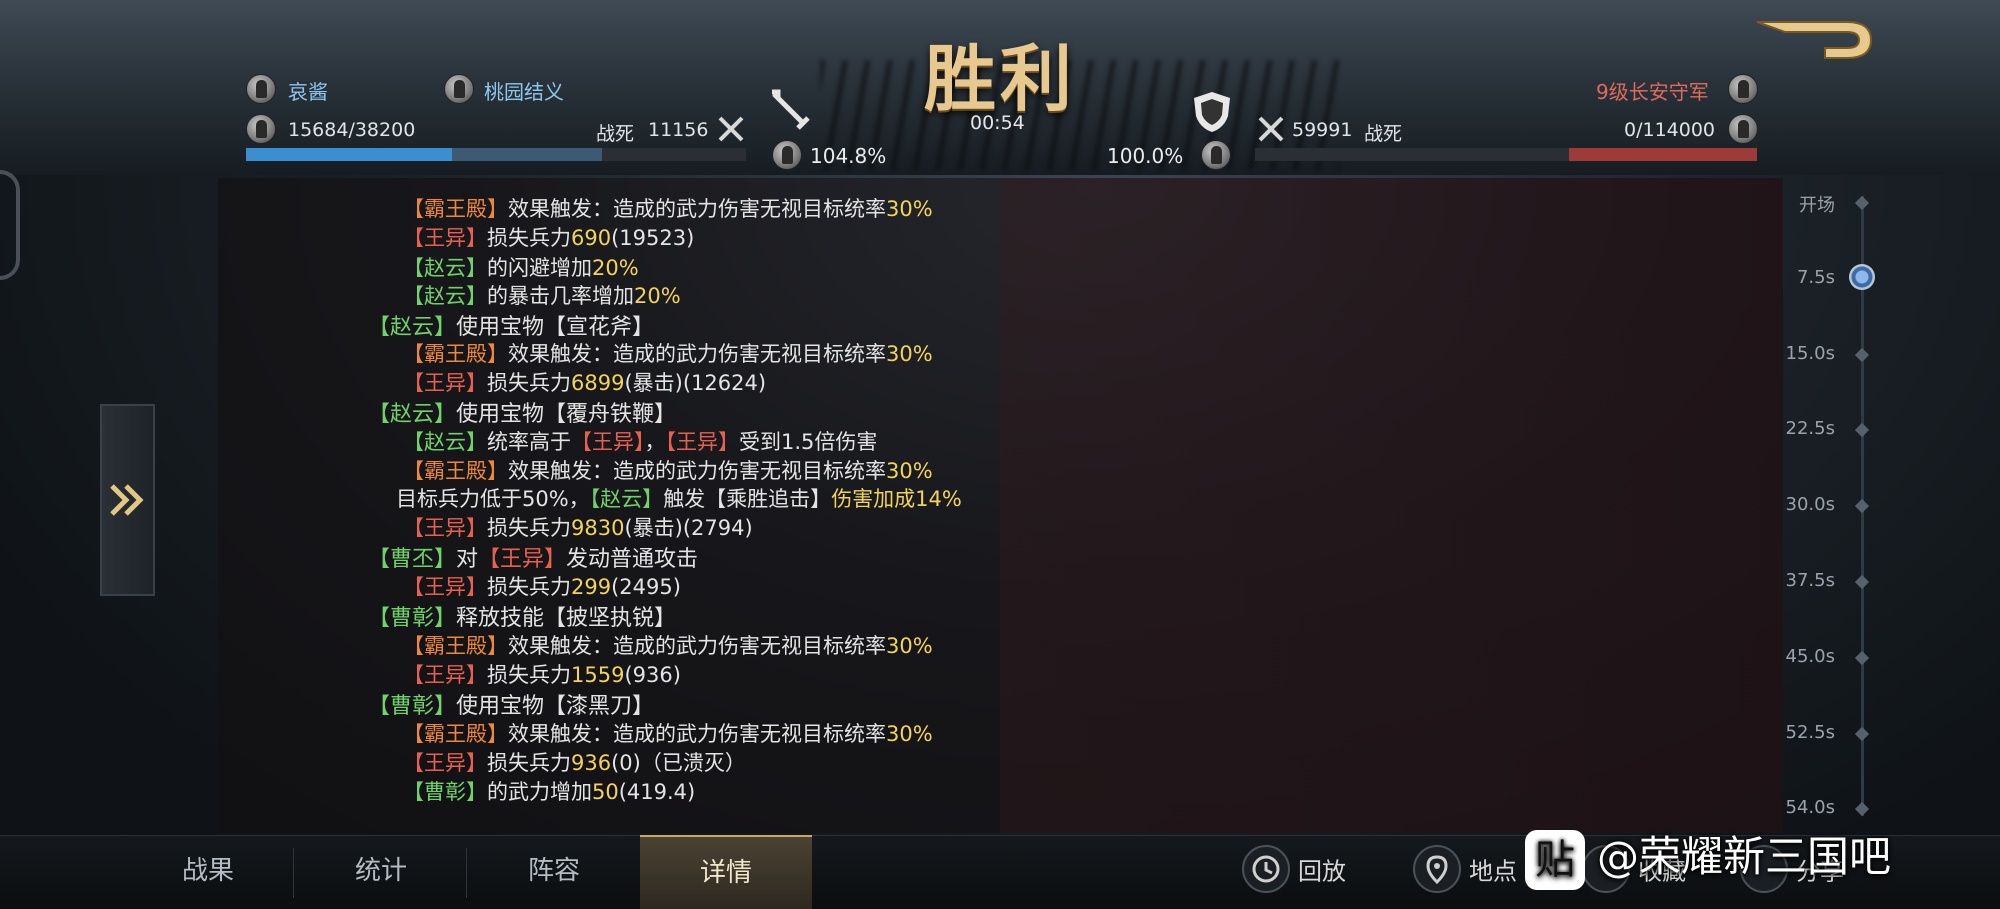  What do you see at coordinates (261, 89) in the screenshot?
I see `player-avatar-icon` at bounding box center [261, 89].